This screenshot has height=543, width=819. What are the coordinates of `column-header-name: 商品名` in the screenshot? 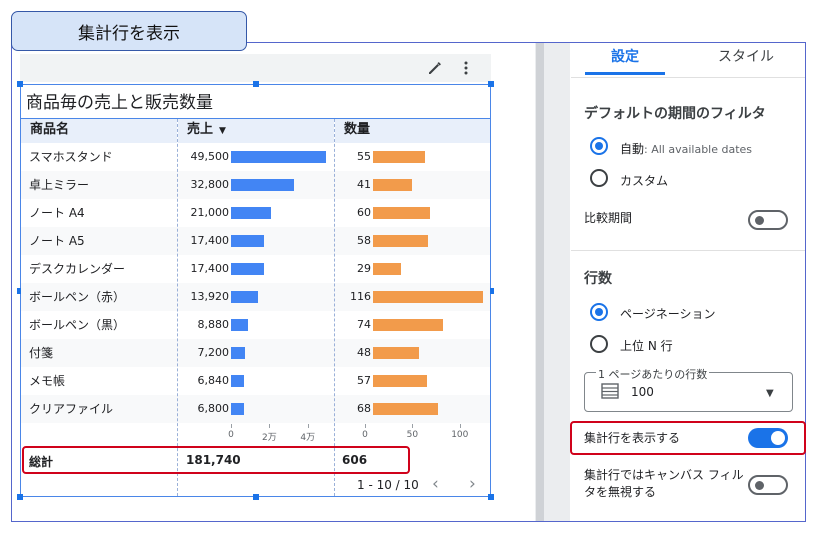 It's located at (99, 131).